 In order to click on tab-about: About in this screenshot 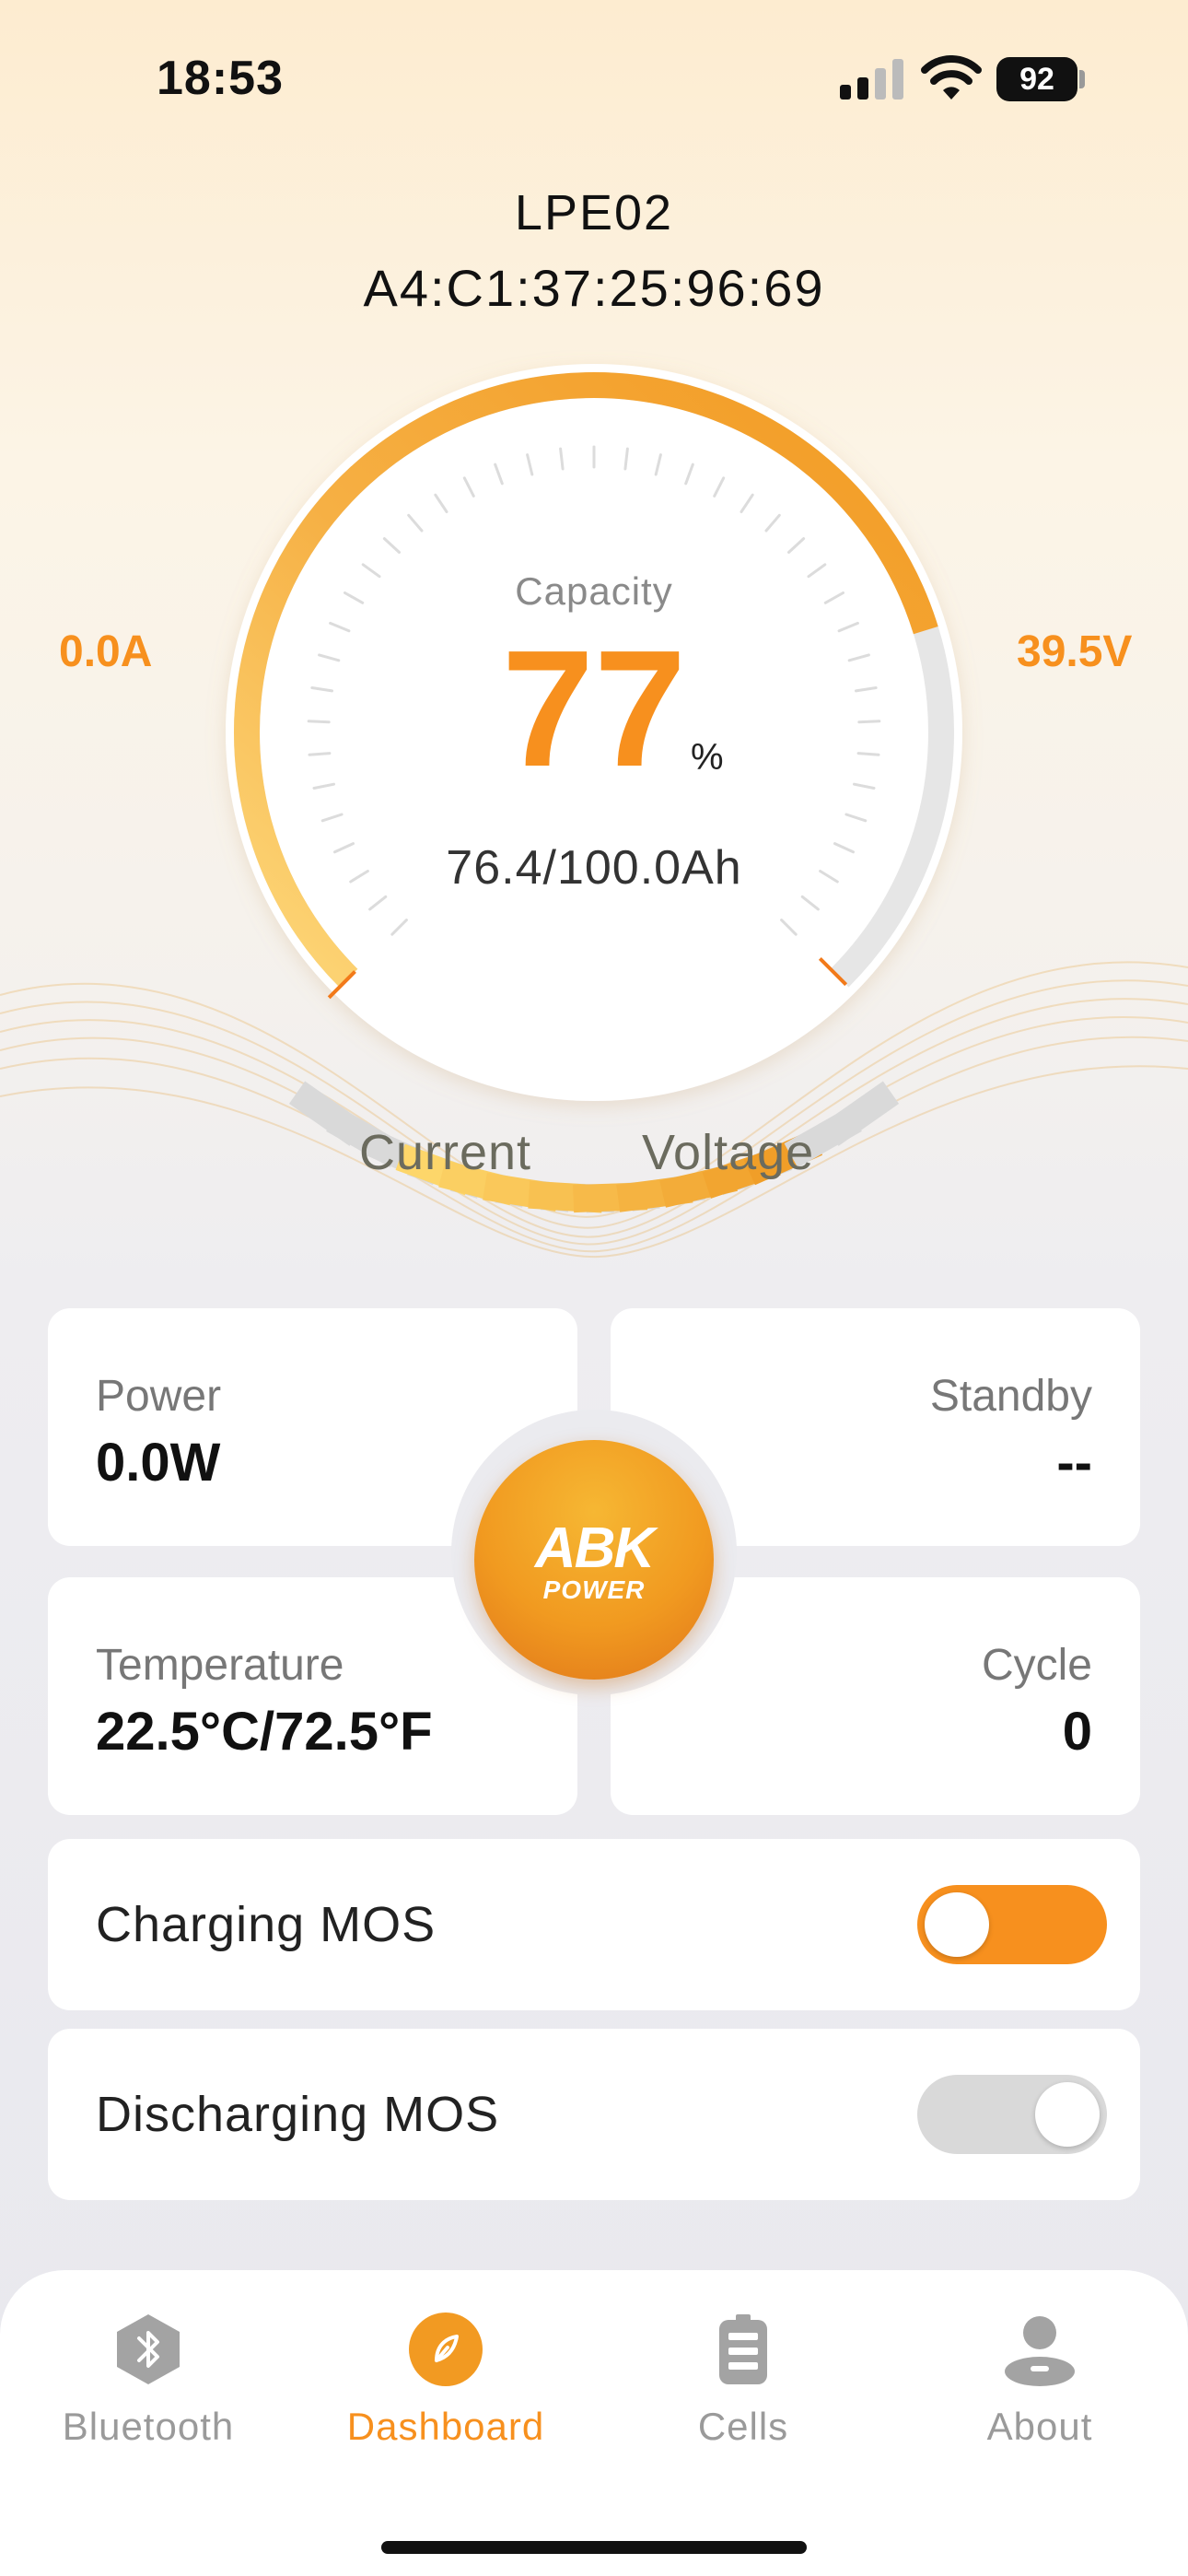, I will do `click(1039, 2377)`.